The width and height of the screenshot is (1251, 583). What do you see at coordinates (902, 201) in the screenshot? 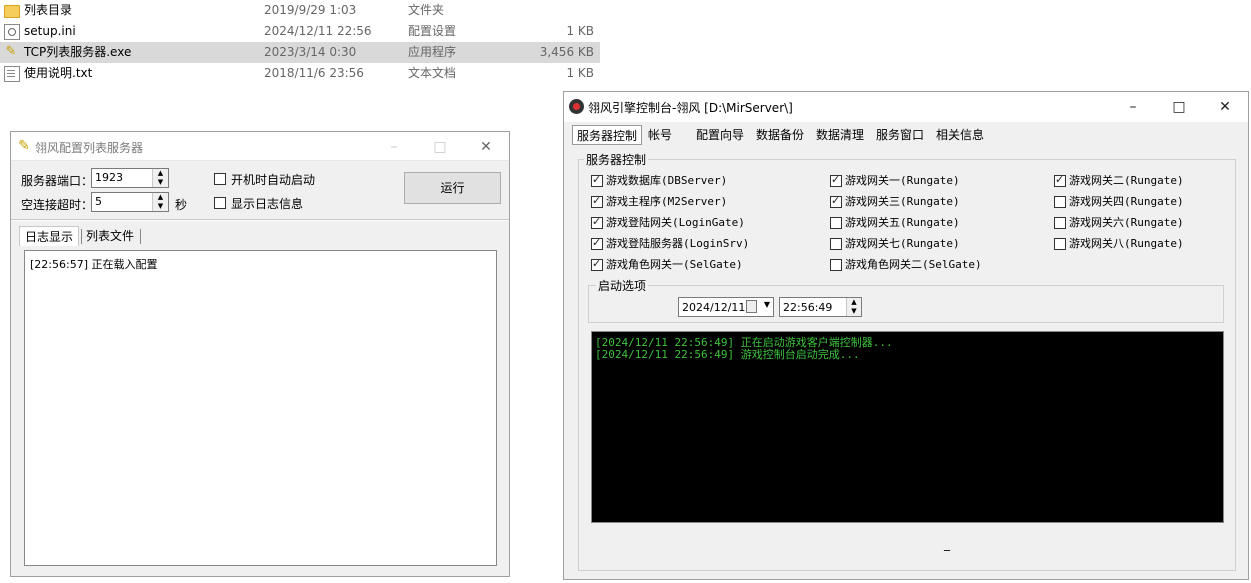
I see `service-label: 游戏网关三(Rungate)` at bounding box center [902, 201].